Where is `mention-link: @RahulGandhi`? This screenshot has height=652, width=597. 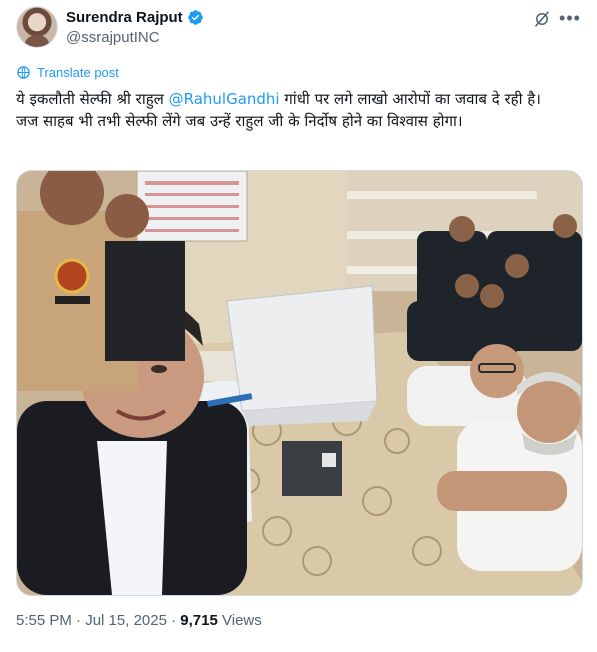
mention-link: @RahulGandhi is located at coordinates (224, 99).